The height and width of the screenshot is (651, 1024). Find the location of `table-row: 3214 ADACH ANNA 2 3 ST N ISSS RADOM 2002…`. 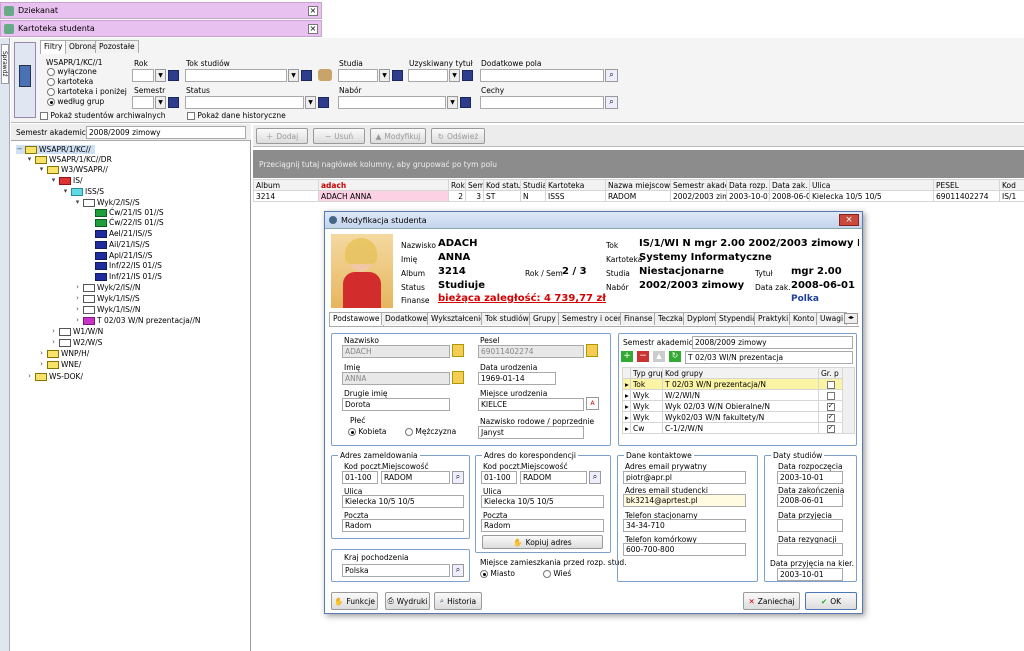

table-row: 3214 ADACH ANNA 2 3 ST N ISSS RADOM 2002… is located at coordinates (638, 196).